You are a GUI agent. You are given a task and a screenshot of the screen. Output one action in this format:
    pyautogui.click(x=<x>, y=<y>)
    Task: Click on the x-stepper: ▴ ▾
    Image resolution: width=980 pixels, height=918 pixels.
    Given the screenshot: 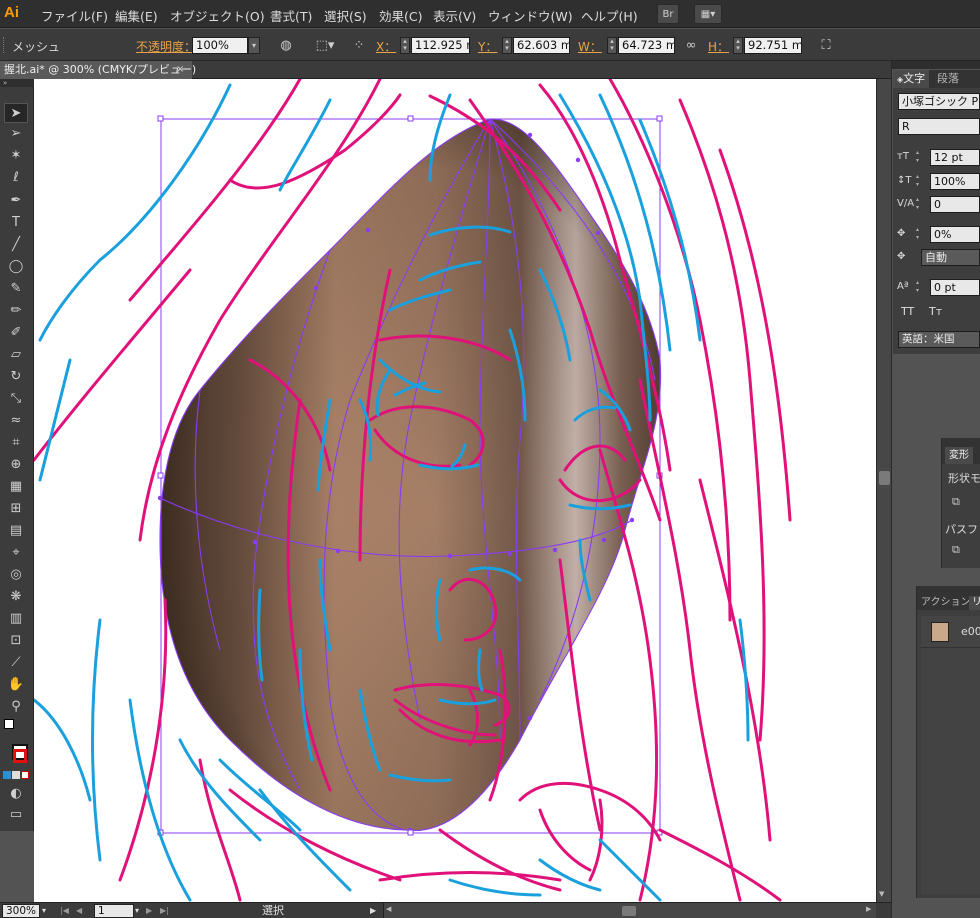 What is the action you would take?
    pyautogui.click(x=405, y=45)
    